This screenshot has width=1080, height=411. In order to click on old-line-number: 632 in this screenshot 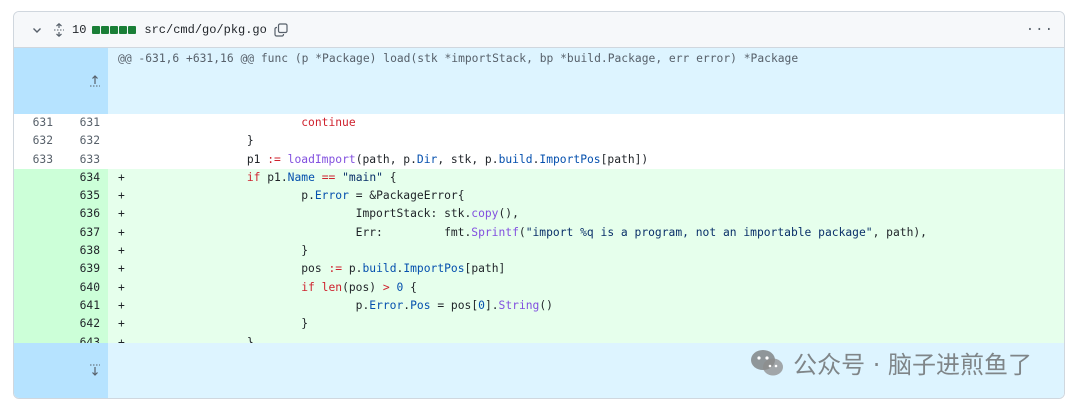, I will do `click(37, 141)`.